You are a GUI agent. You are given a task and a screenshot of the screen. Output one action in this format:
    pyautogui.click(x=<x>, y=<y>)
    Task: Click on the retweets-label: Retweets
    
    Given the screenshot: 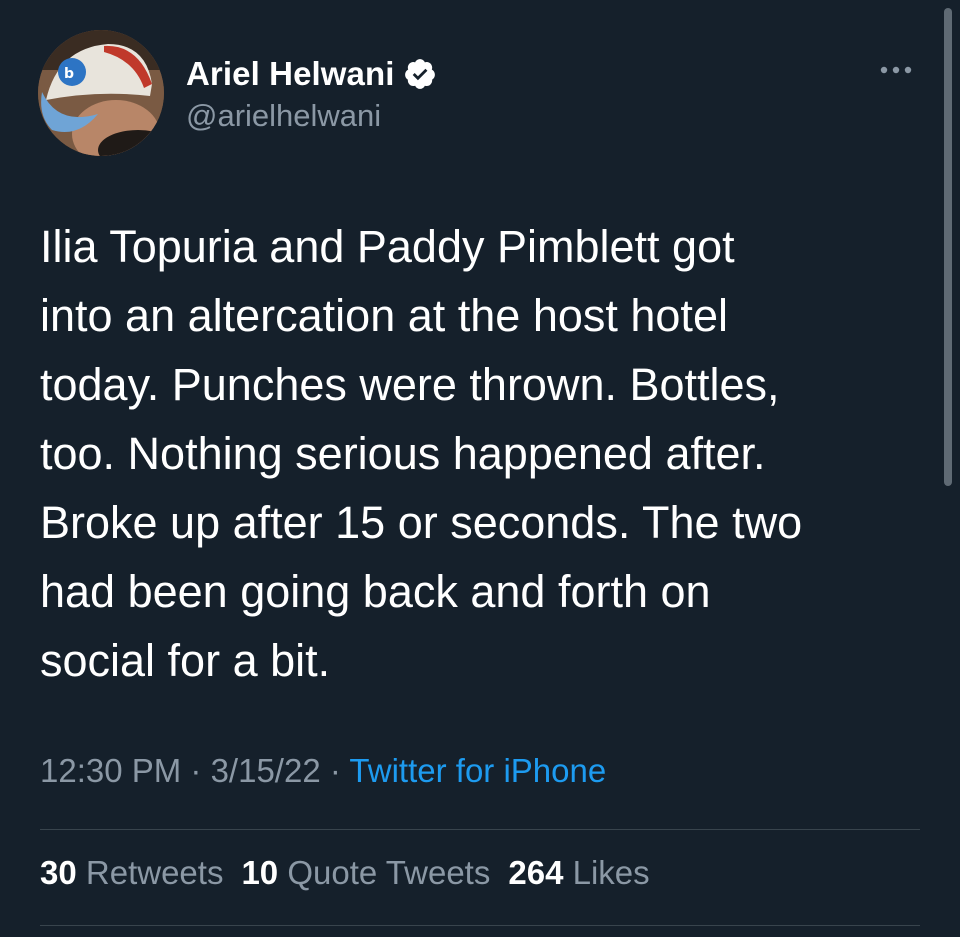 What is the action you would take?
    pyautogui.click(x=154, y=872)
    